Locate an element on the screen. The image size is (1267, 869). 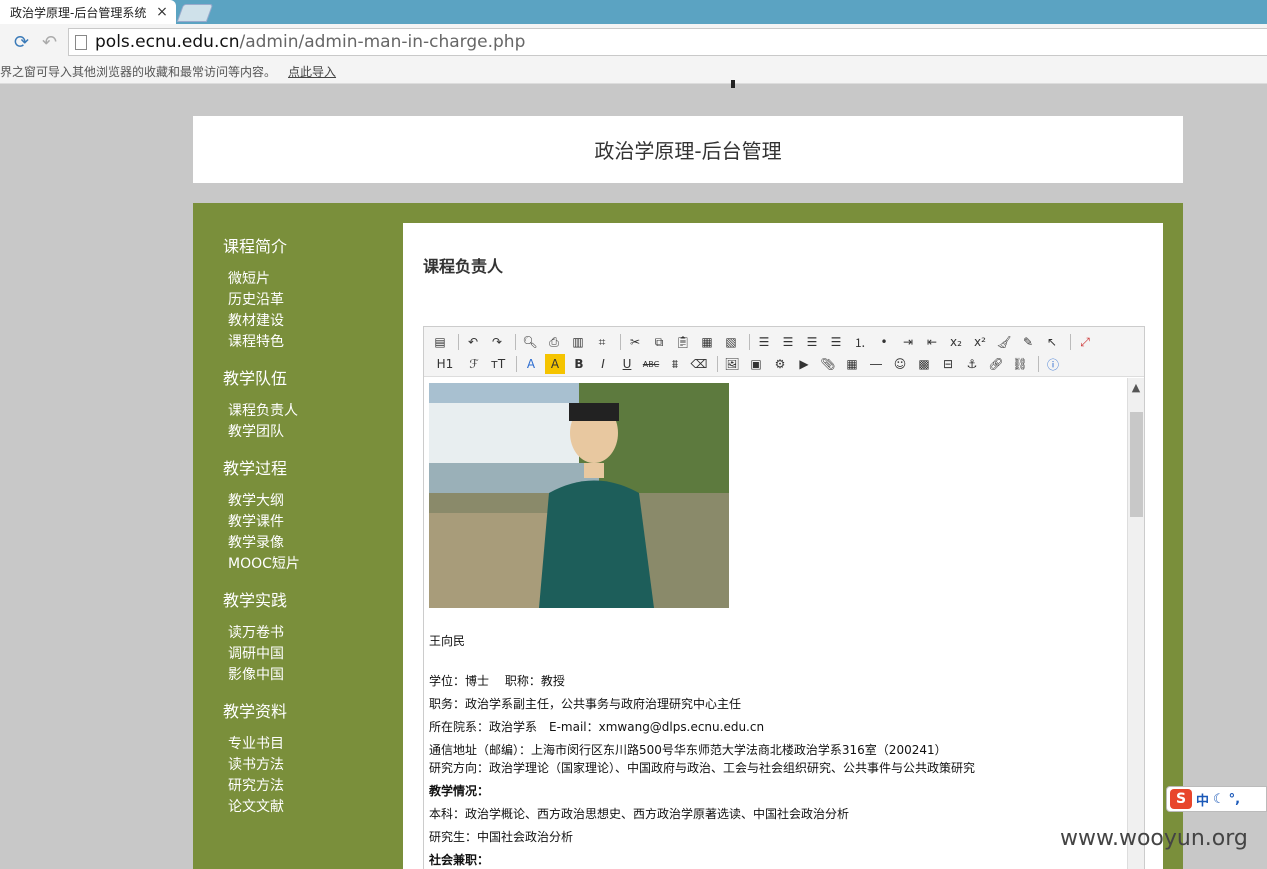
sidebar-item: 教材建设 is located at coordinates (308, 321).